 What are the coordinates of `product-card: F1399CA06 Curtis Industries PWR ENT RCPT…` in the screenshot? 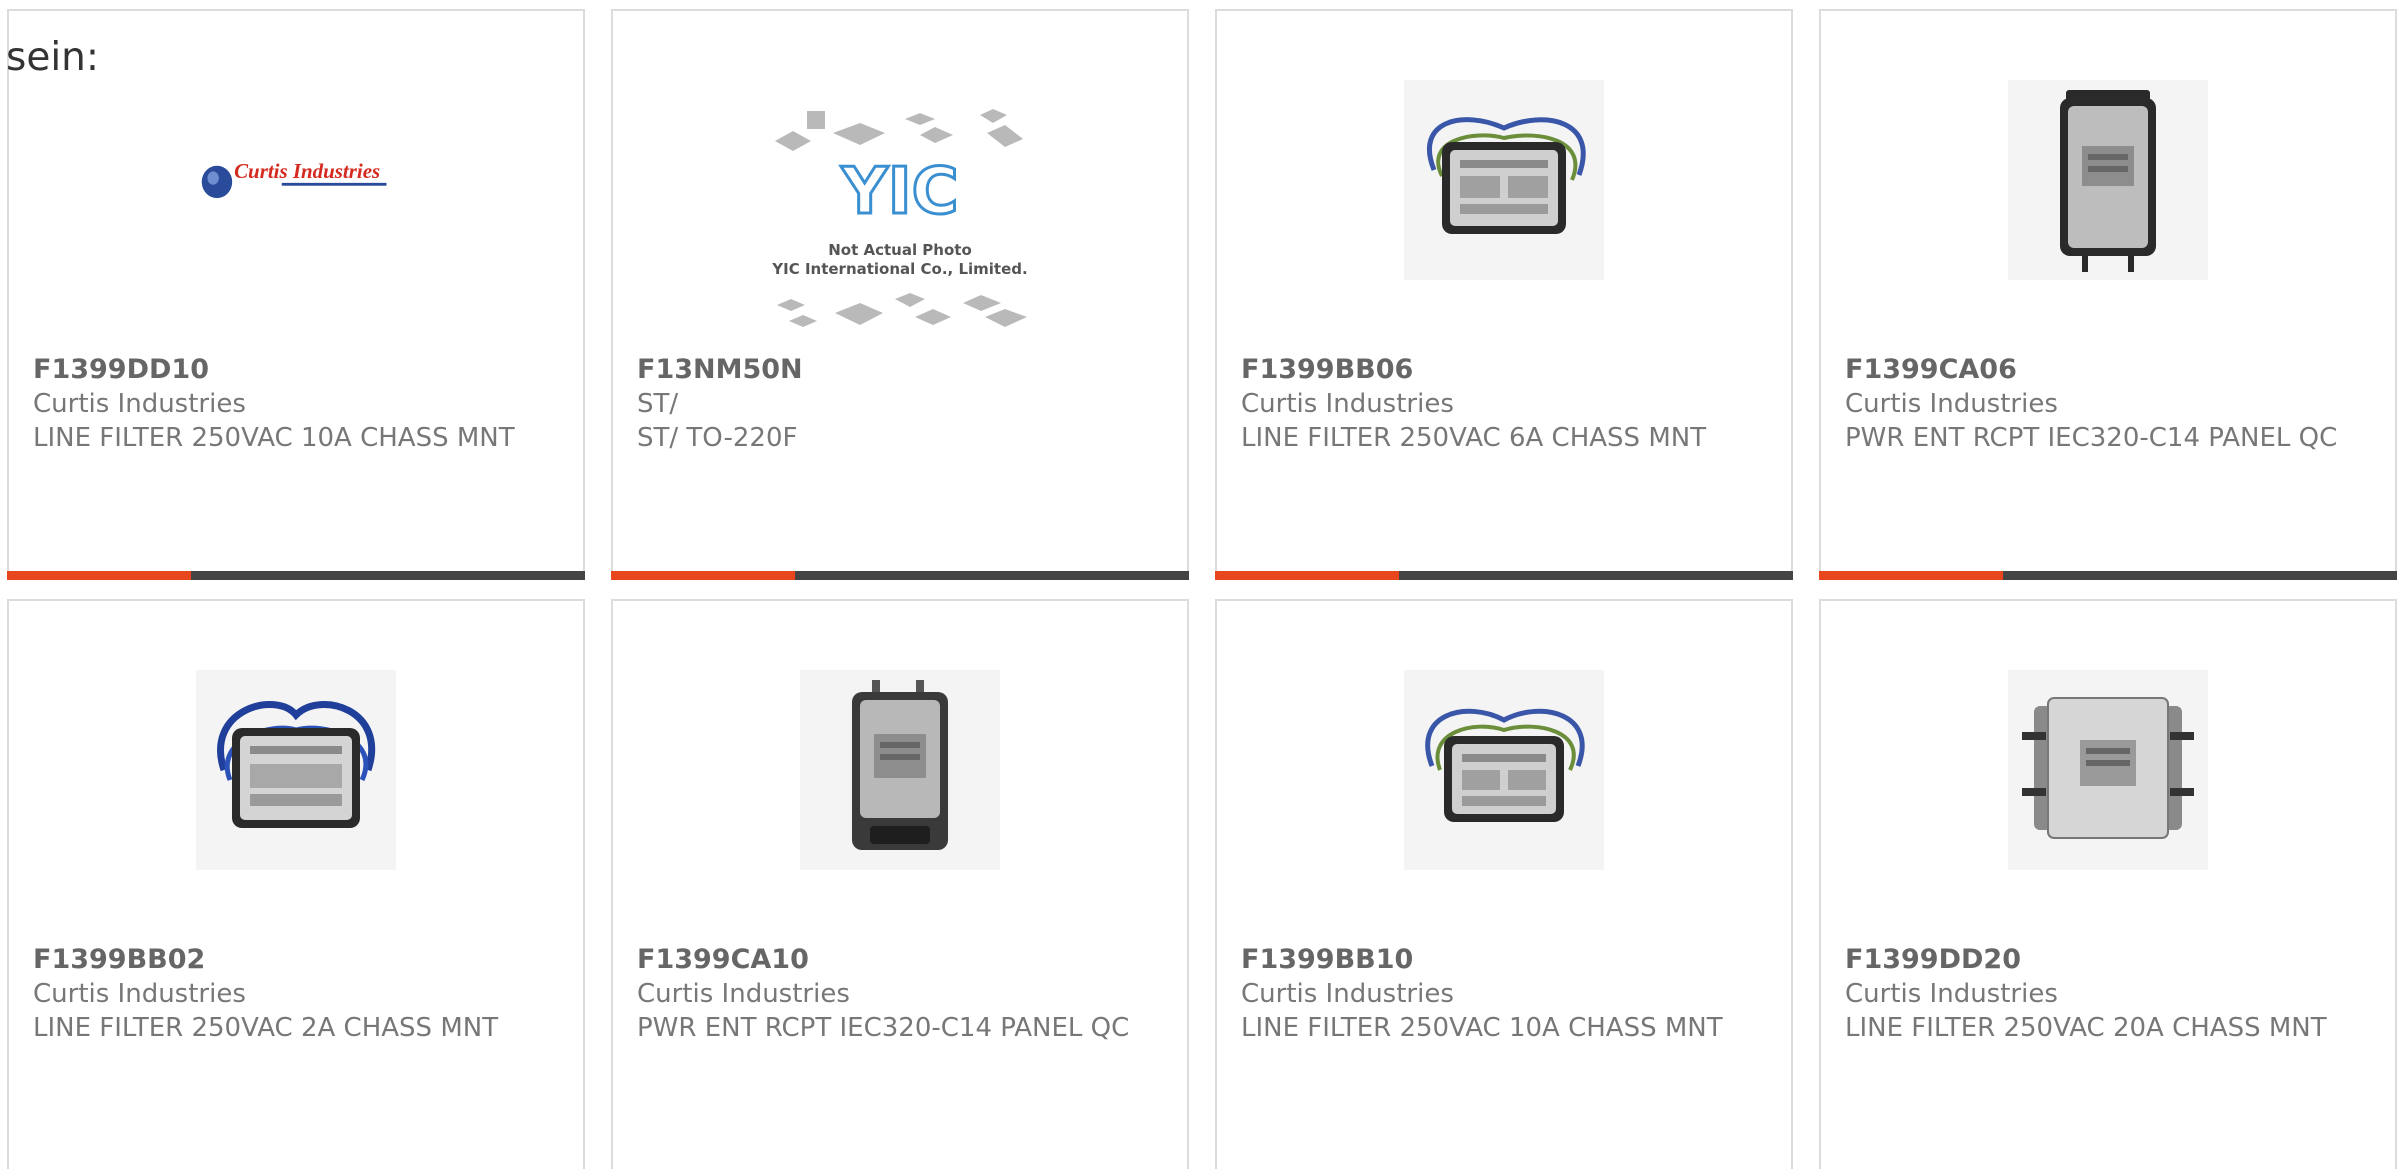 It's located at (2108, 294).